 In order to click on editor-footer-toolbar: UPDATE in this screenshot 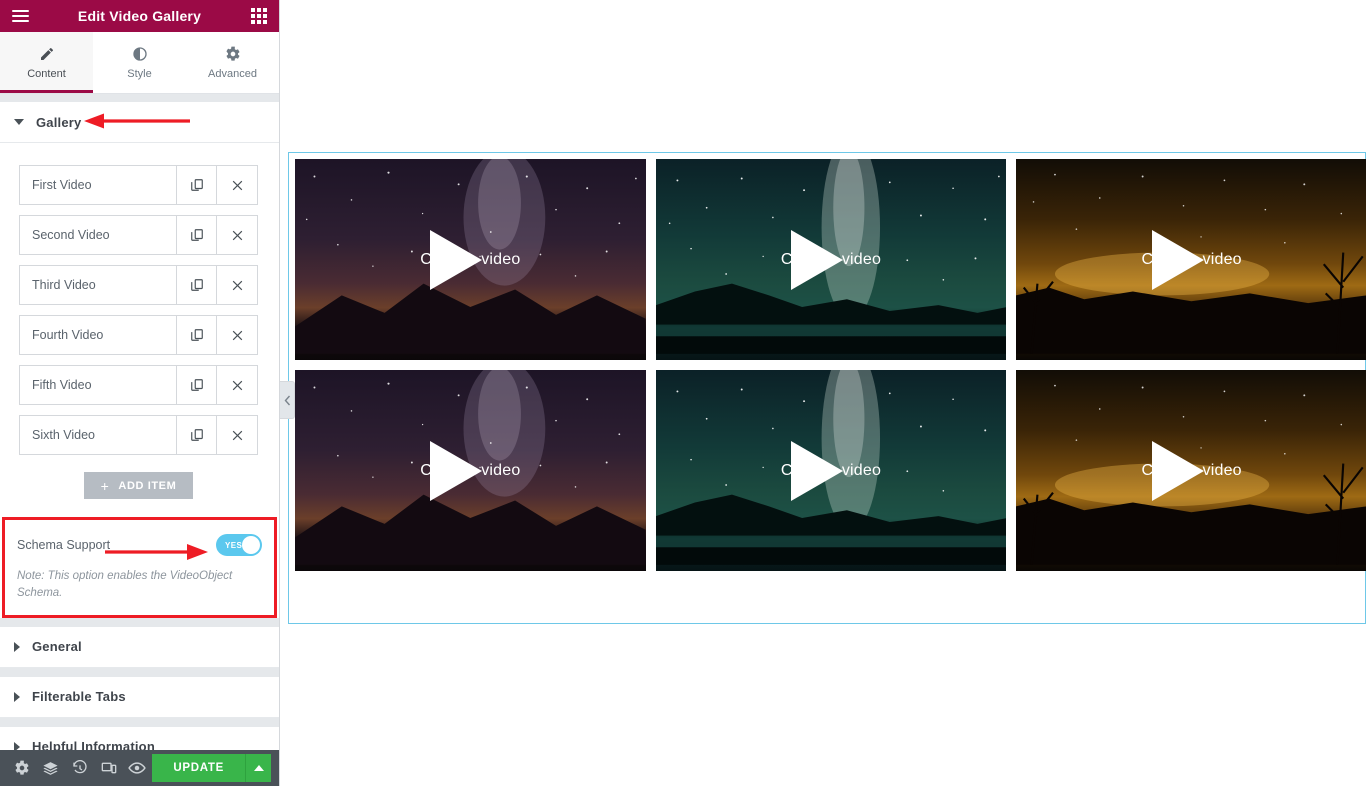, I will do `click(139, 768)`.